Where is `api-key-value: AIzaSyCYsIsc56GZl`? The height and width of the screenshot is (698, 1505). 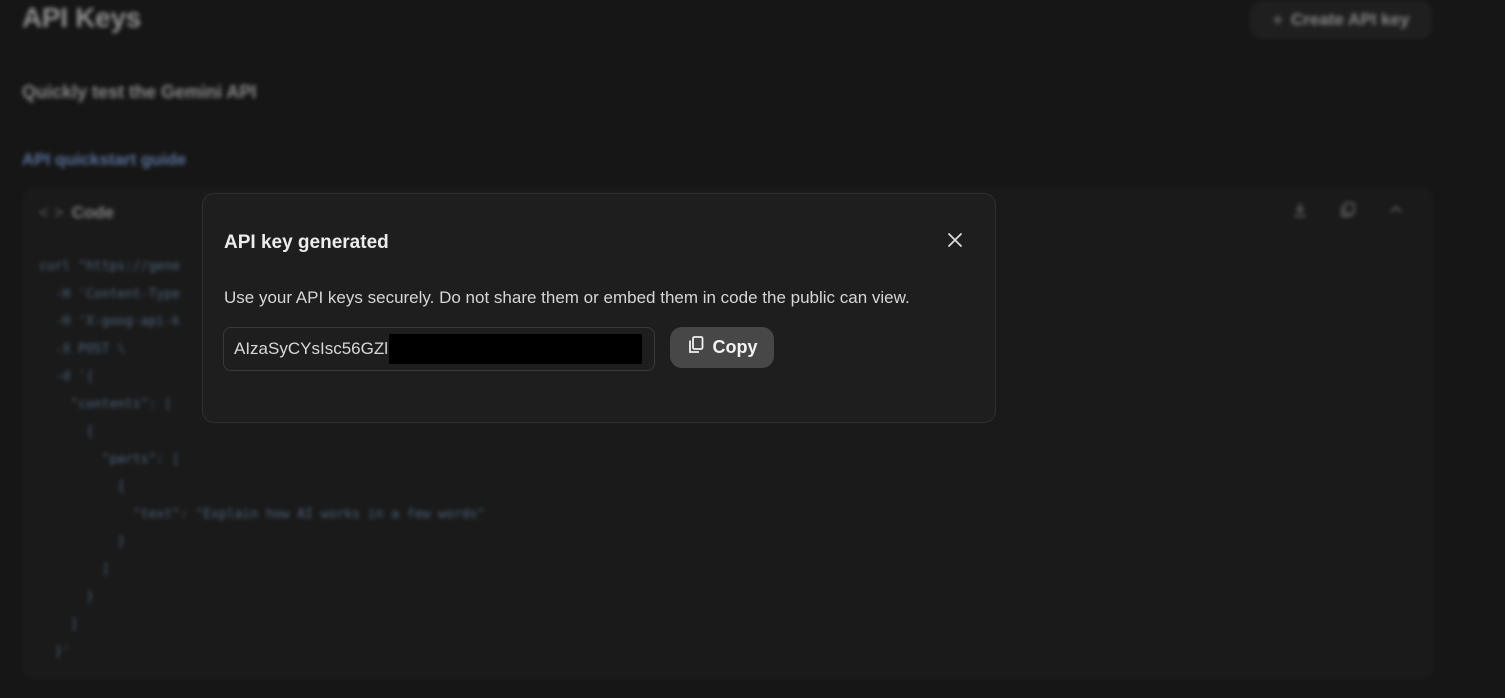
api-key-value: AIzaSyCYsIsc56GZl is located at coordinates (311, 348).